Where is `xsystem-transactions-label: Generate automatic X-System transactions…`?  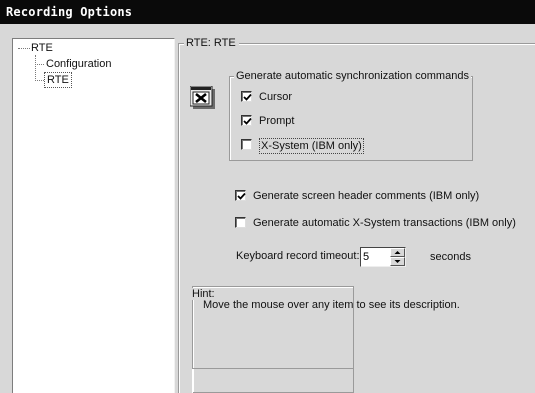
xsystem-transactions-label: Generate automatic X-System transactions… is located at coordinates (384, 223).